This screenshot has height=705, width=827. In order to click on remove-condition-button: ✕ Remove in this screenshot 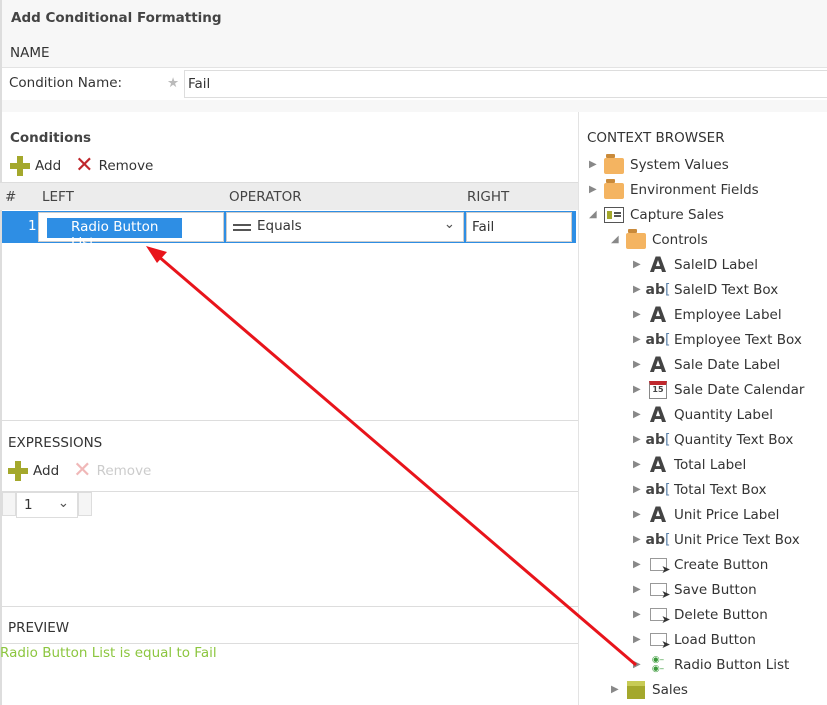, I will do `click(114, 165)`.